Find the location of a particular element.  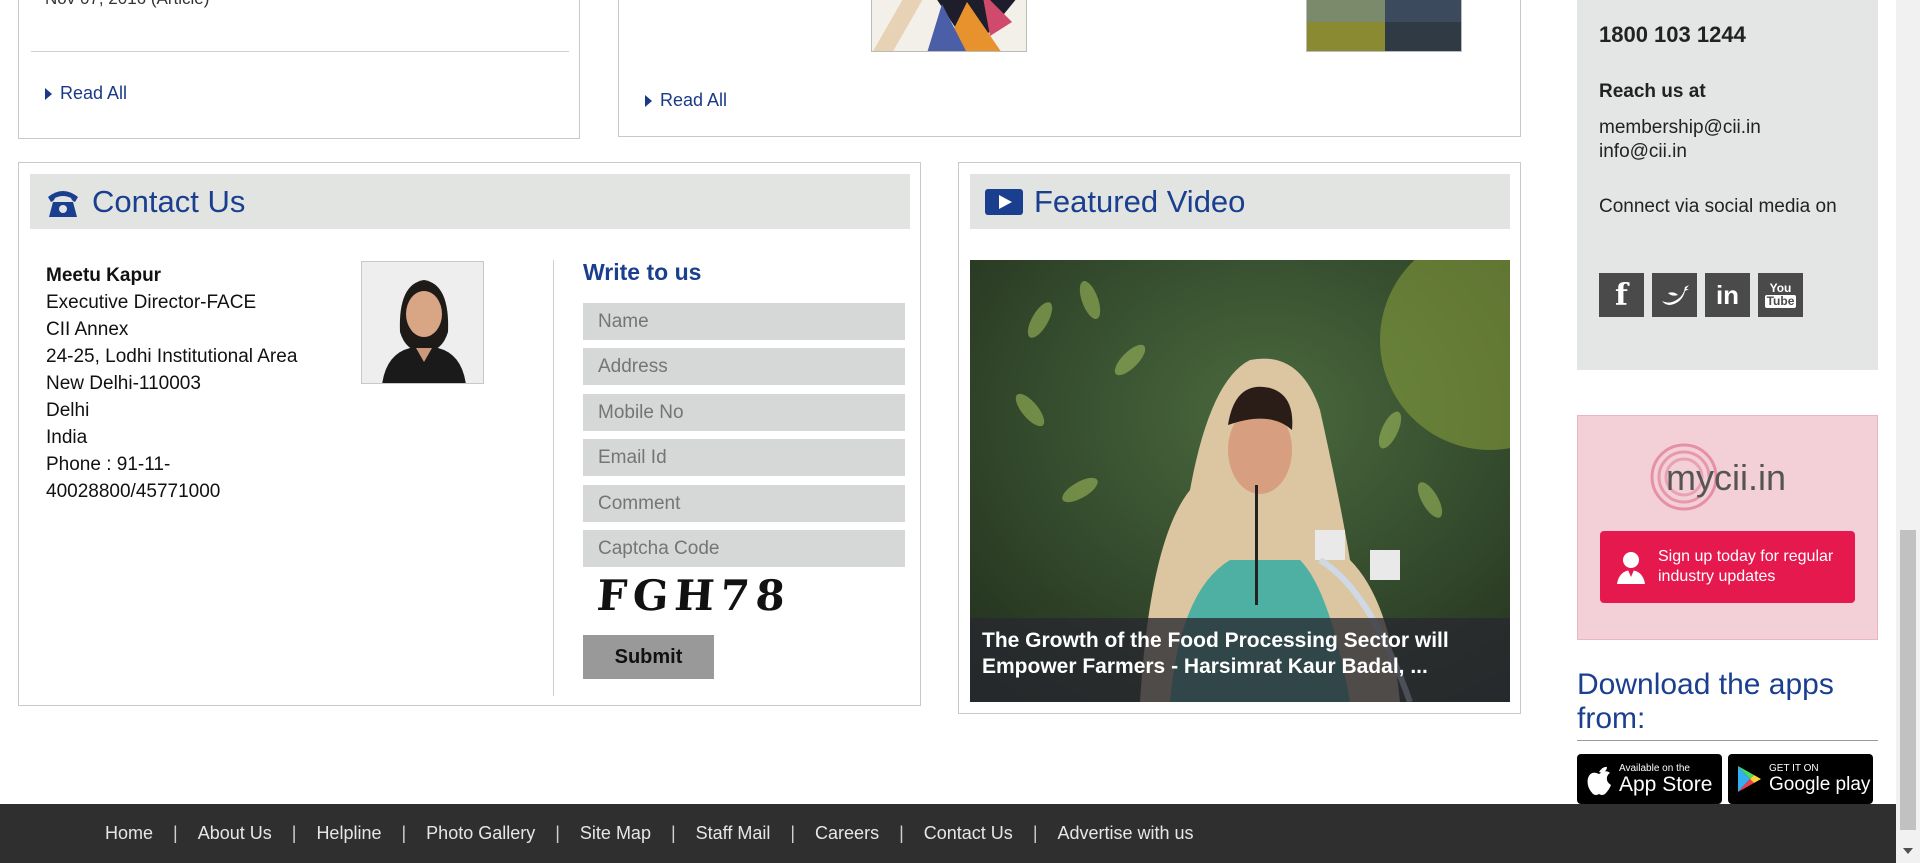

contact-line: India is located at coordinates (67, 437).